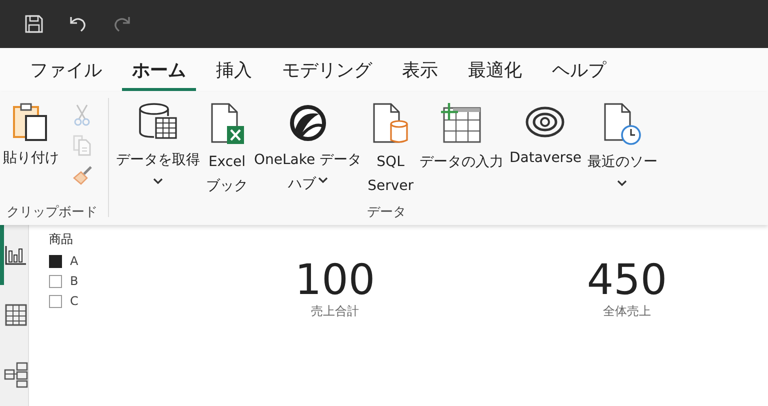  I want to click on table-add-icon, so click(461, 124).